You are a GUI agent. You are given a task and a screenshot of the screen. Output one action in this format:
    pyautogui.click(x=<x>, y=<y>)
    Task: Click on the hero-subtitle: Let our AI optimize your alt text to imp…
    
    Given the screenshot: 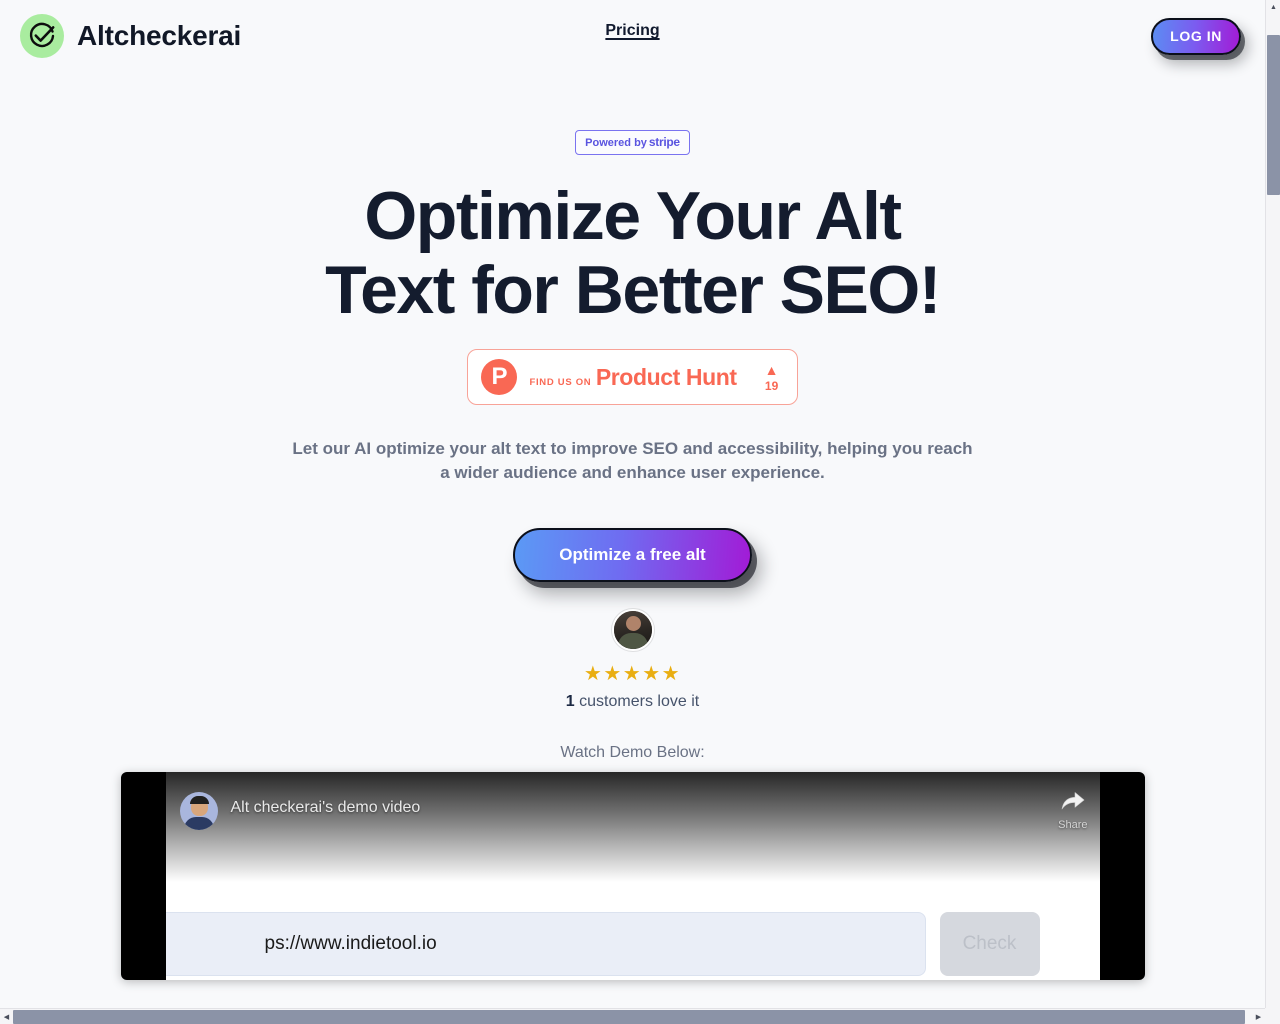 What is the action you would take?
    pyautogui.click(x=632, y=461)
    